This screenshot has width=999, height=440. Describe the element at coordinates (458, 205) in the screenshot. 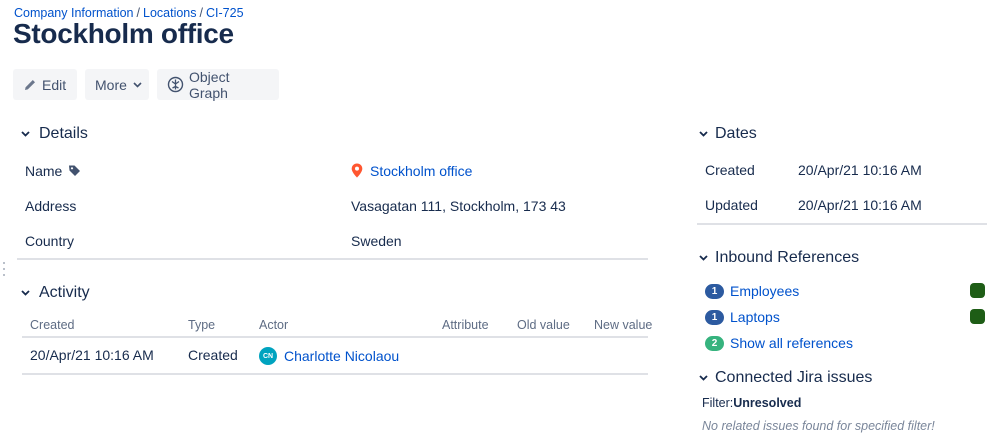

I see `detail-value: Vasagatan 111, Stockholm, 173 43` at that location.